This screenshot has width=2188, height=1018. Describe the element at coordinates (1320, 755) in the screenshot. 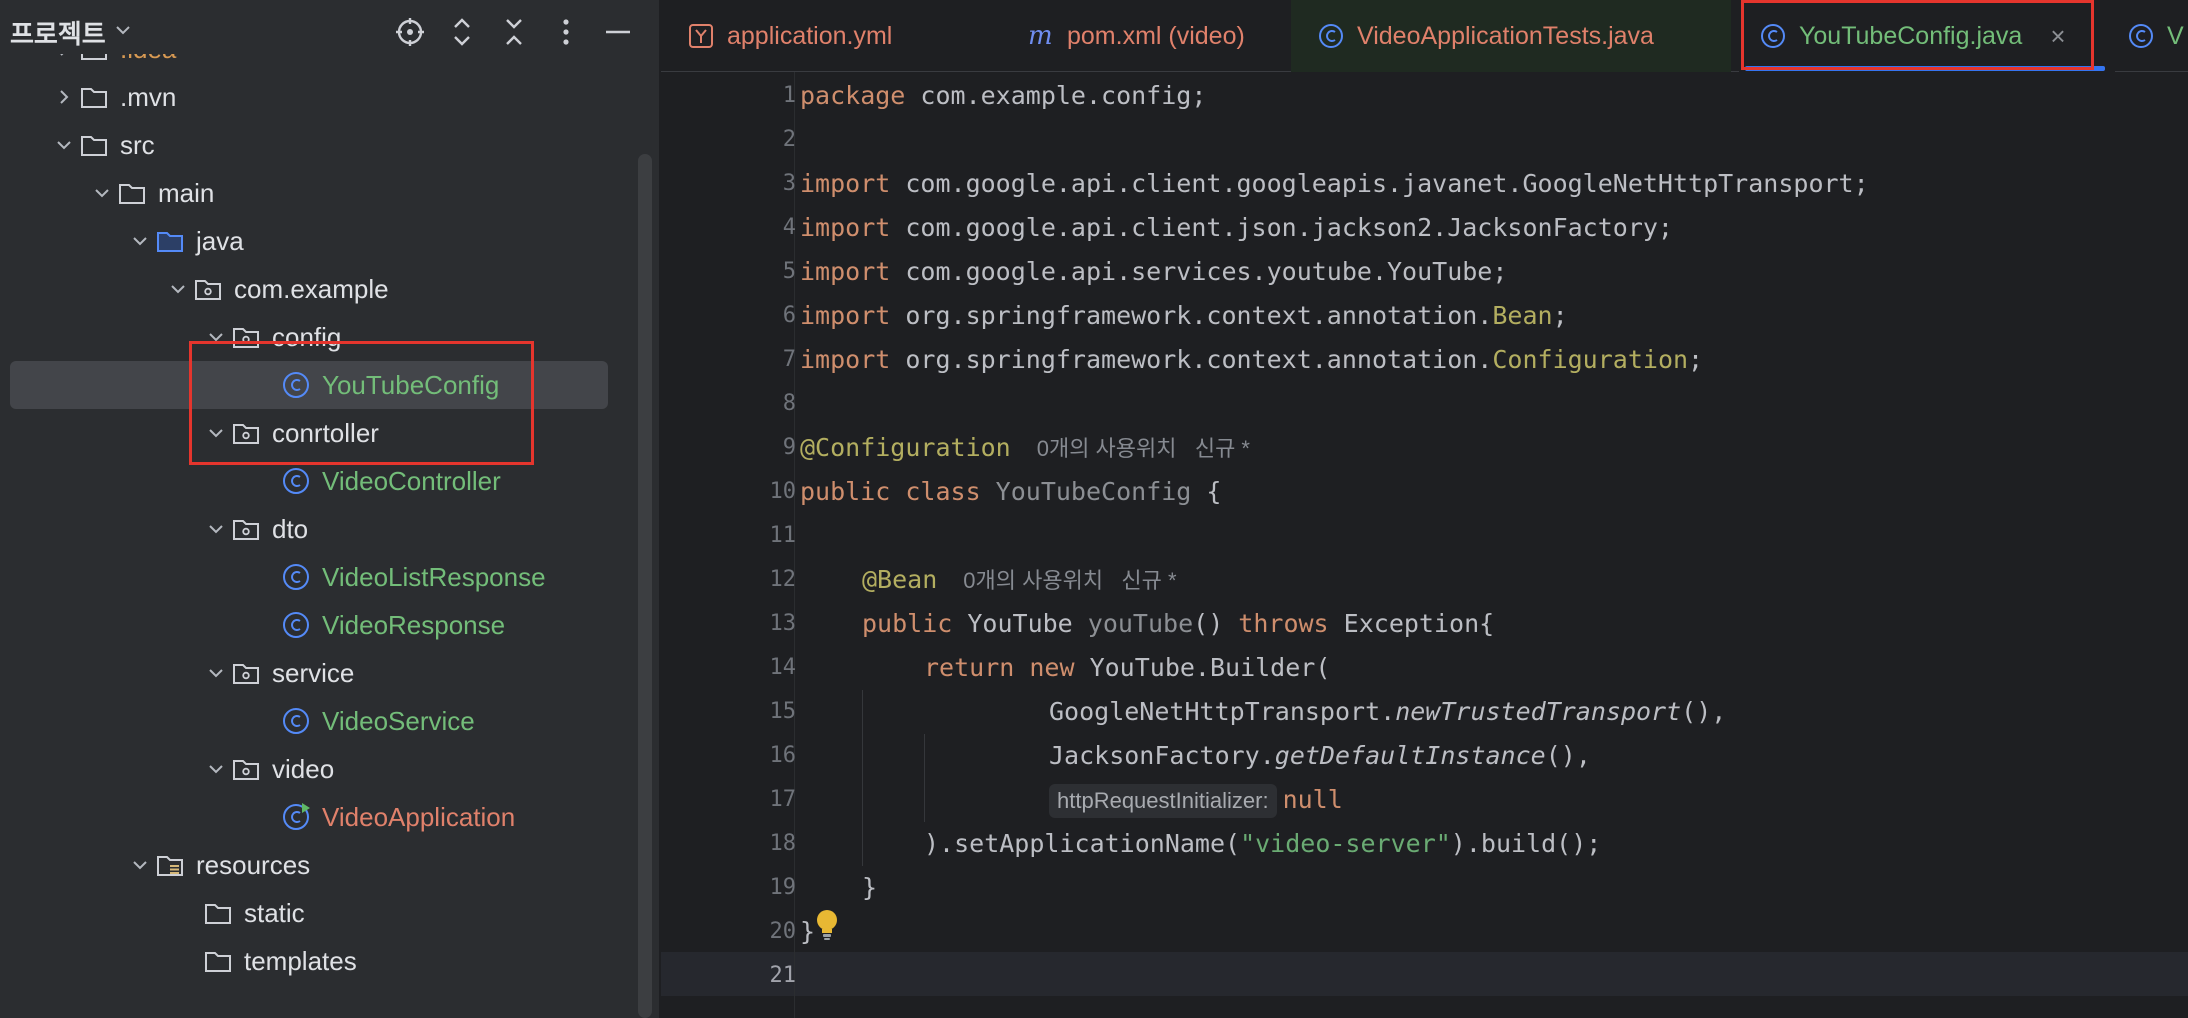

I see `code-line-16: JacksonFactory.getDefaultInstance(),` at that location.